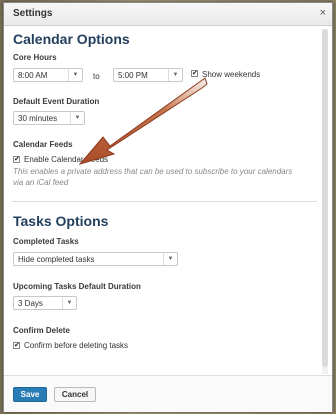 Image resolution: width=336 pixels, height=414 pixels. I want to click on confirm-delete-label: Confirm Delete, so click(41, 330).